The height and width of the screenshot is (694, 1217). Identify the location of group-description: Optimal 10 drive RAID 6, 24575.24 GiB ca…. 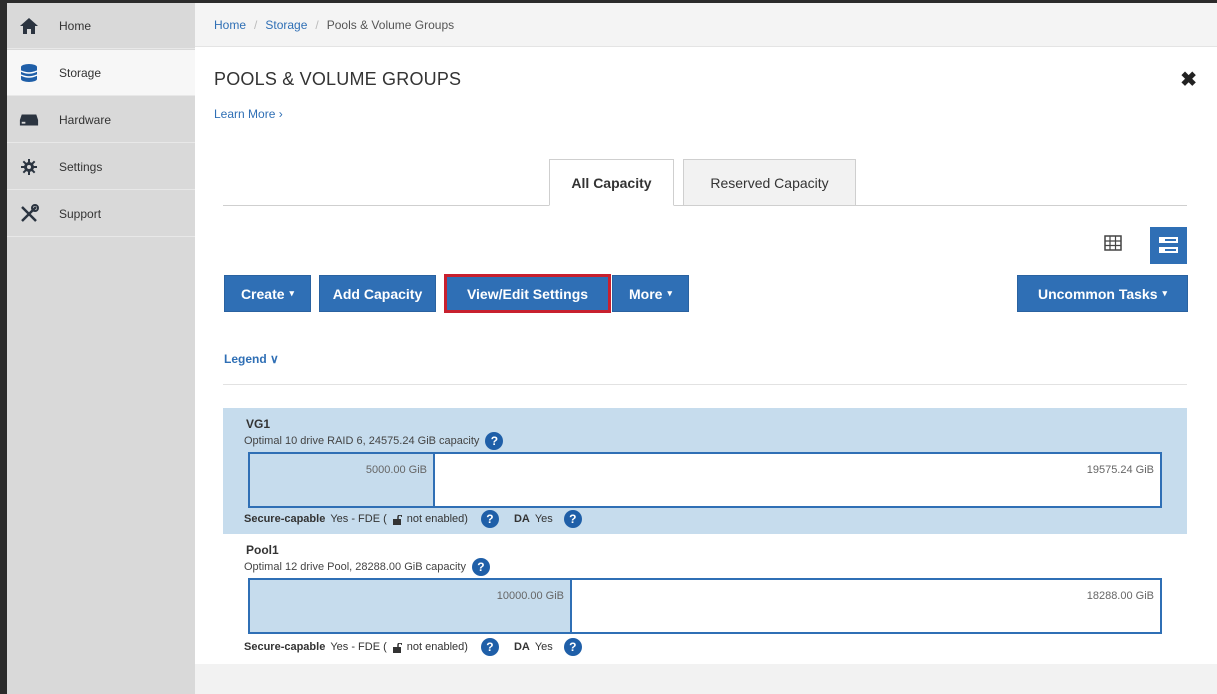
(374, 441).